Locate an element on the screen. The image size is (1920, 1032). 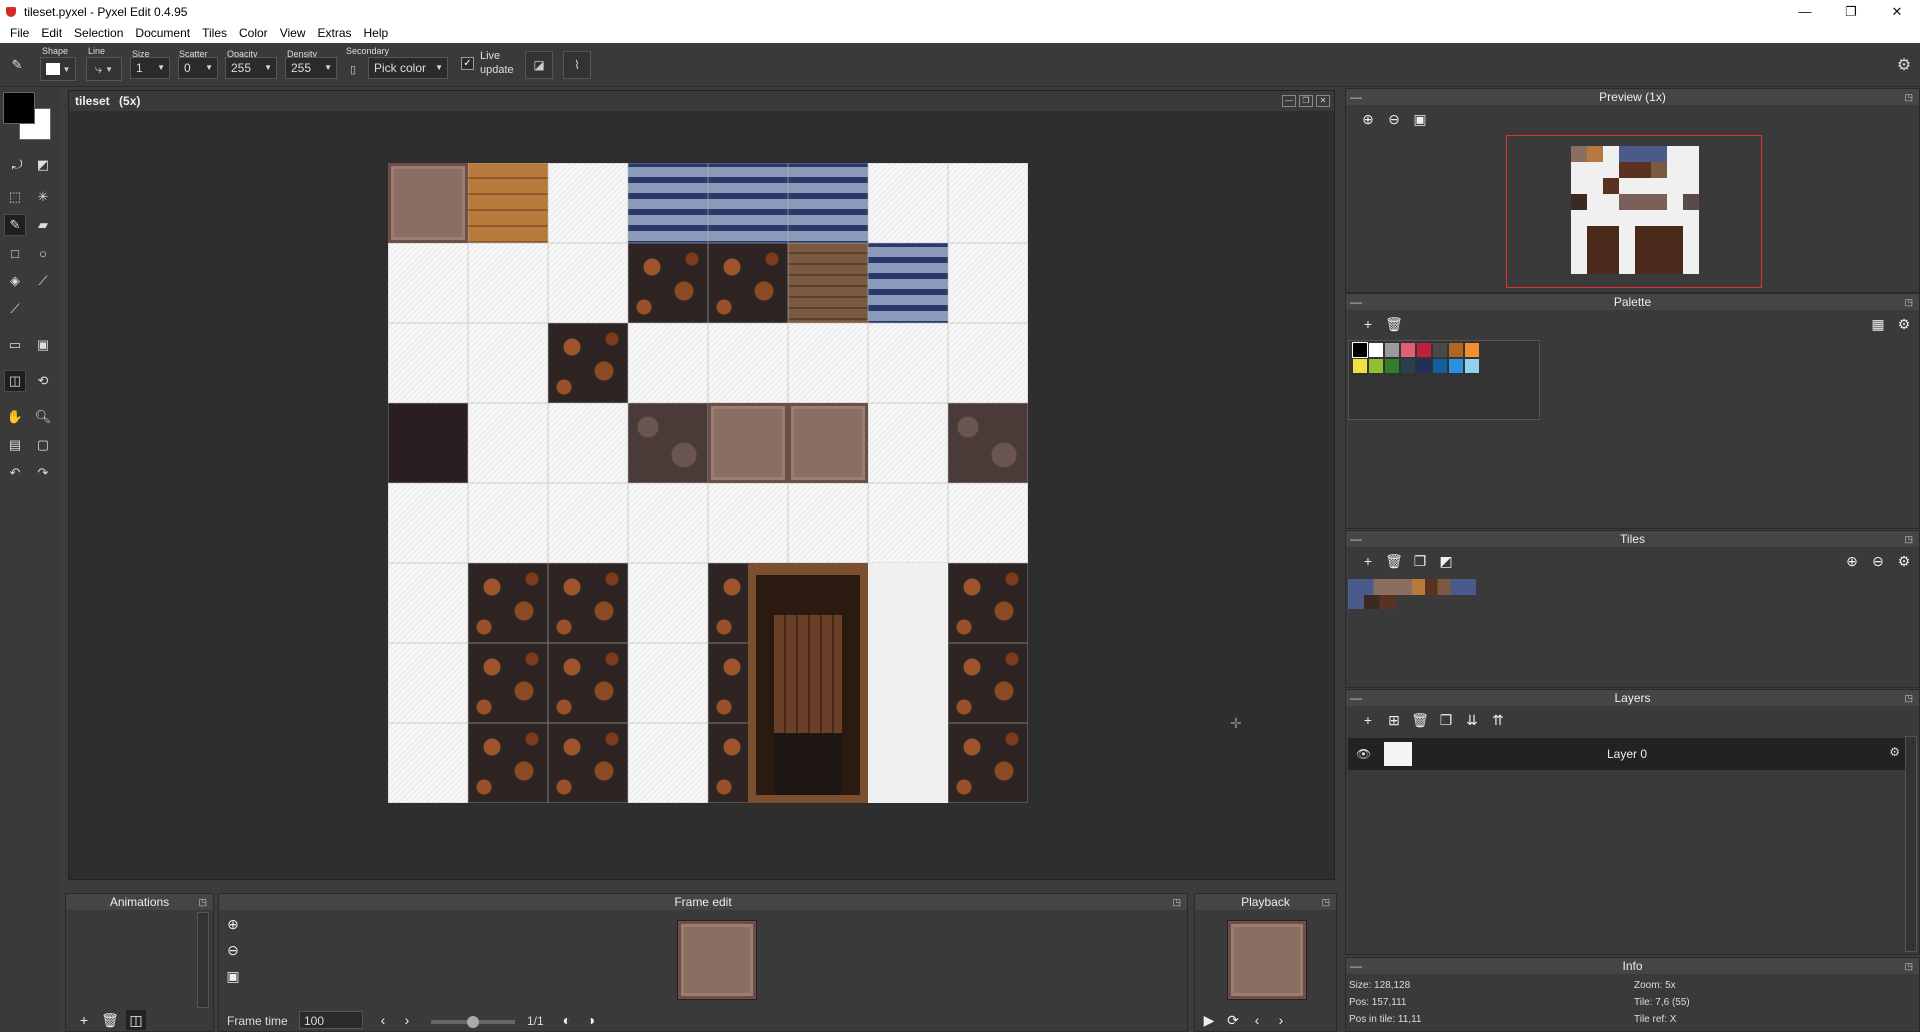
animation-select-icon: ◫ is located at coordinates (136, 1020).